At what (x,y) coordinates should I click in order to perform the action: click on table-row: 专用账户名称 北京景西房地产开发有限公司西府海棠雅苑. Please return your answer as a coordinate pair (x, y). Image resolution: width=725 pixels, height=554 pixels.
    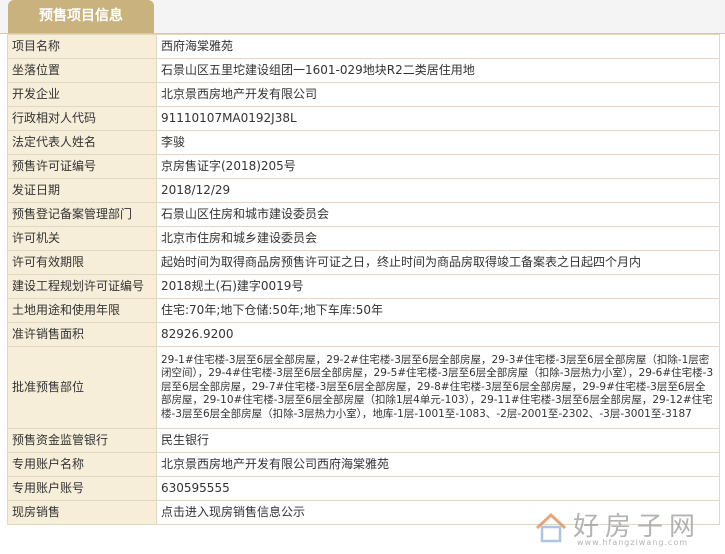
    Looking at the image, I should click on (363, 464).